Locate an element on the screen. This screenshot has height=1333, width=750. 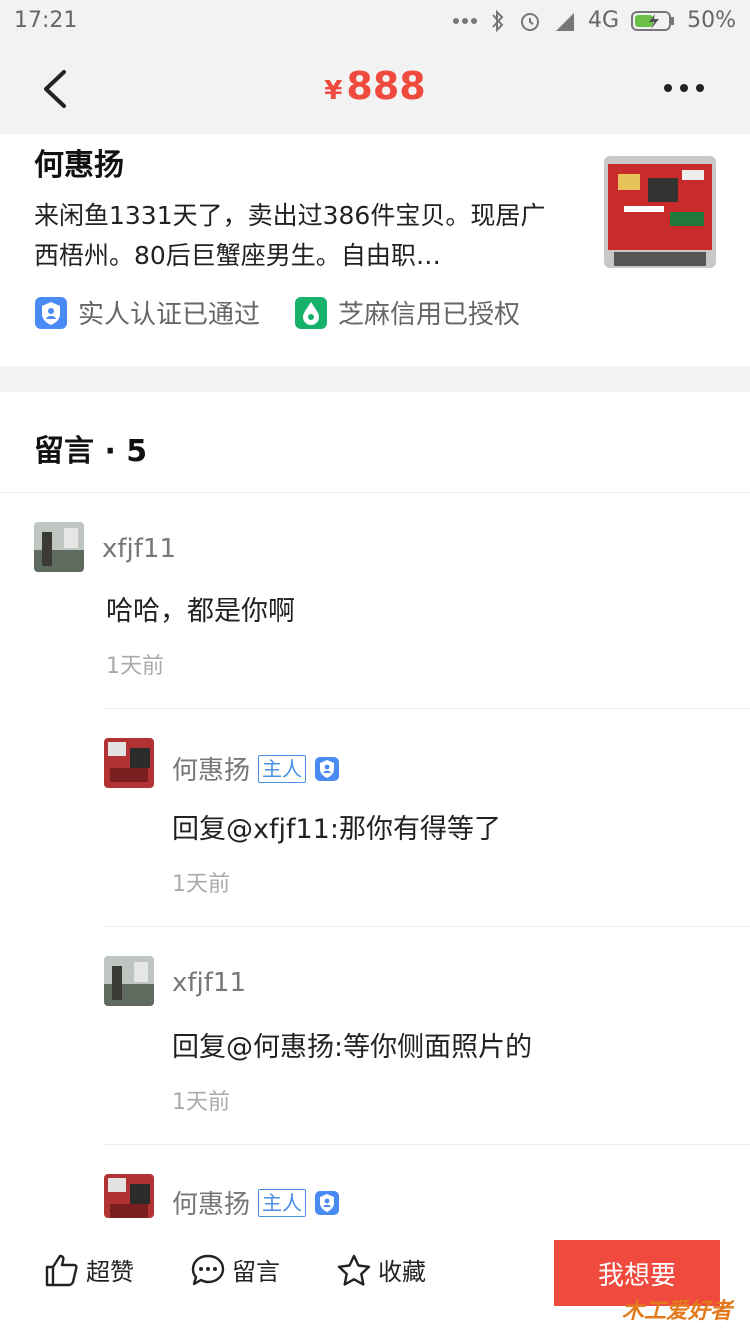
sesame-credit-icon is located at coordinates (311, 312).